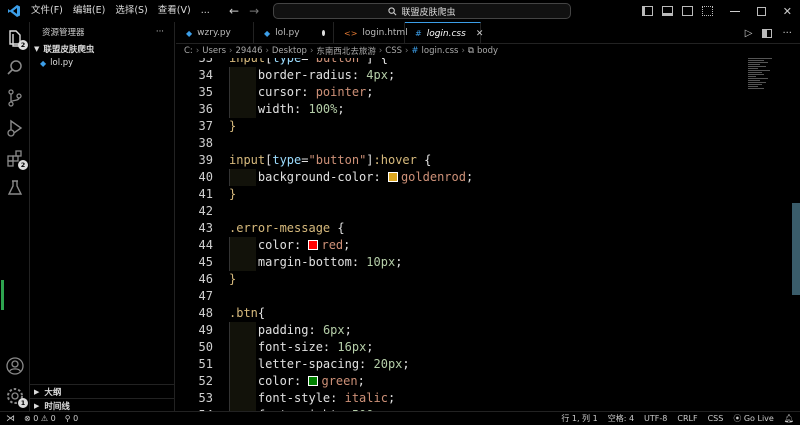 The height and width of the screenshot is (425, 800). Describe the element at coordinates (456, 194) in the screenshot. I see `code-line: 41}` at that location.